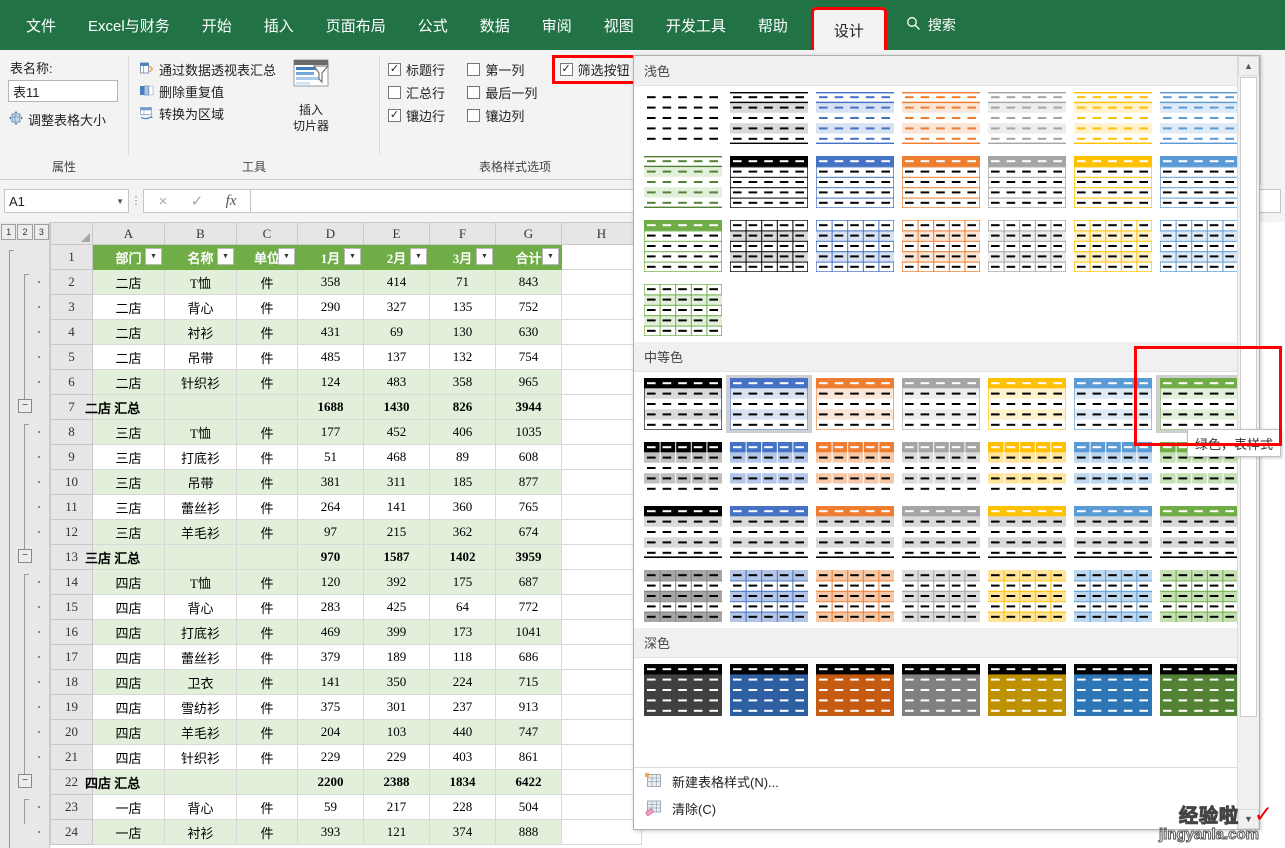 The height and width of the screenshot is (848, 1285). Describe the element at coordinates (279, 25) in the screenshot. I see `ribbon-tab-3: 插入` at that location.